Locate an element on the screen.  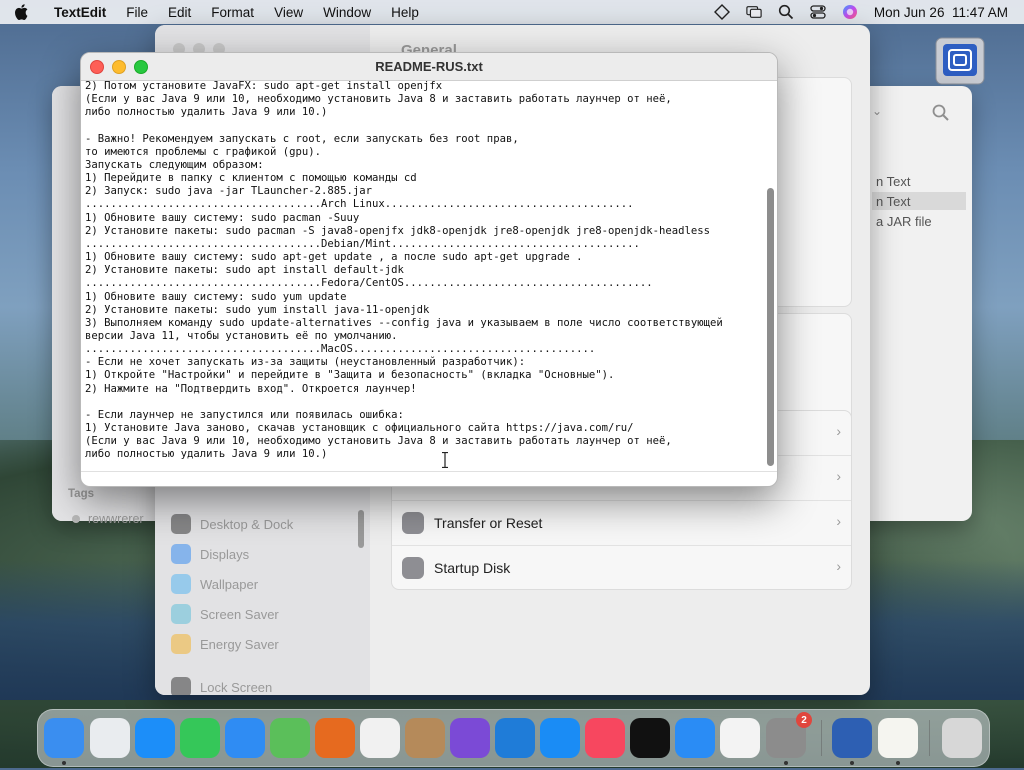
finder-list-item-selected: n Text is located at coordinates (919, 201).